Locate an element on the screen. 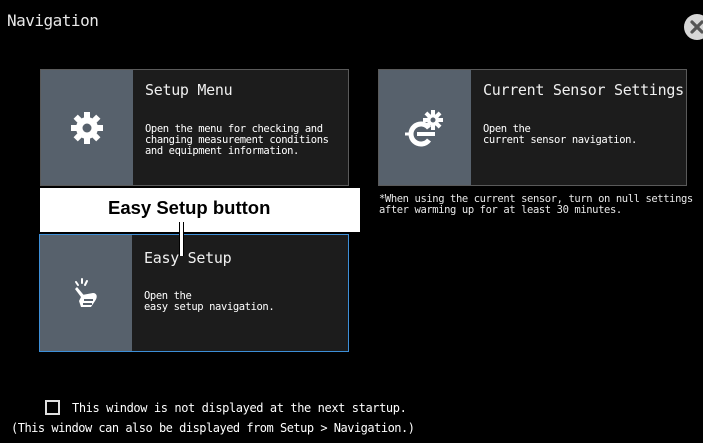 This screenshot has height=443, width=703. current-sensor-title: Current Sensor Settings is located at coordinates (583, 90).